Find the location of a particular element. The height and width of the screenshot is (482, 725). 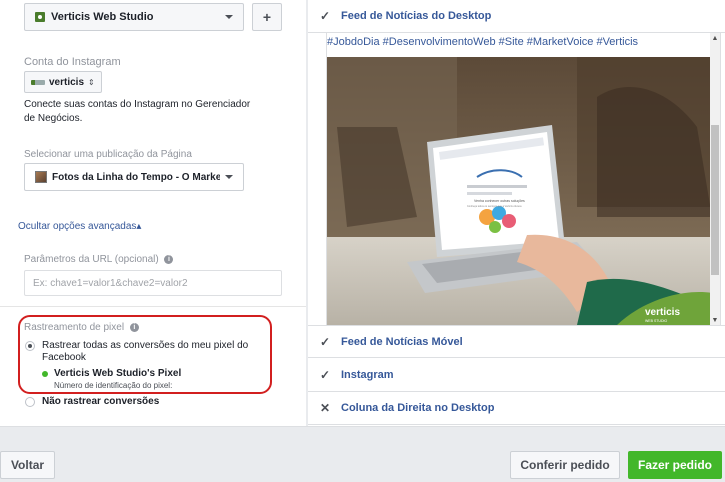

placement-instagram: ✓ Instagram is located at coordinates (516, 375).